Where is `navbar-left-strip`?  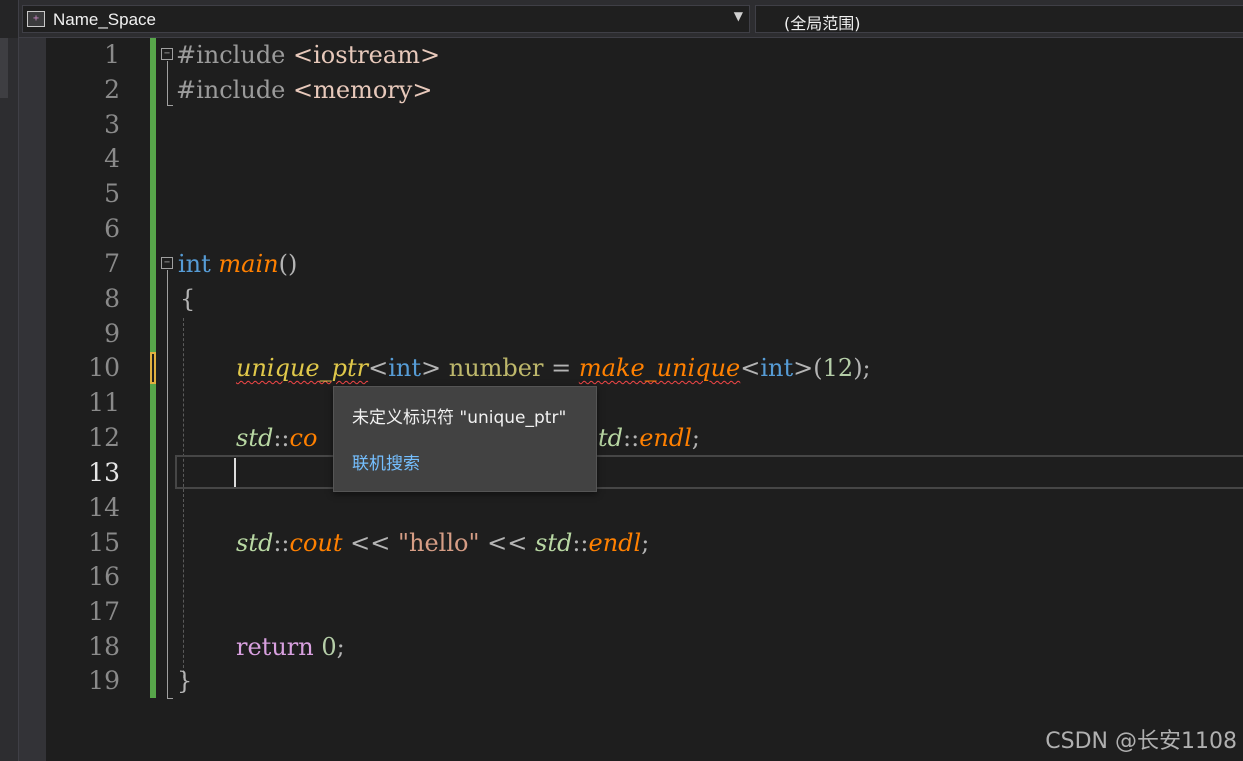 navbar-left-strip is located at coordinates (9, 19).